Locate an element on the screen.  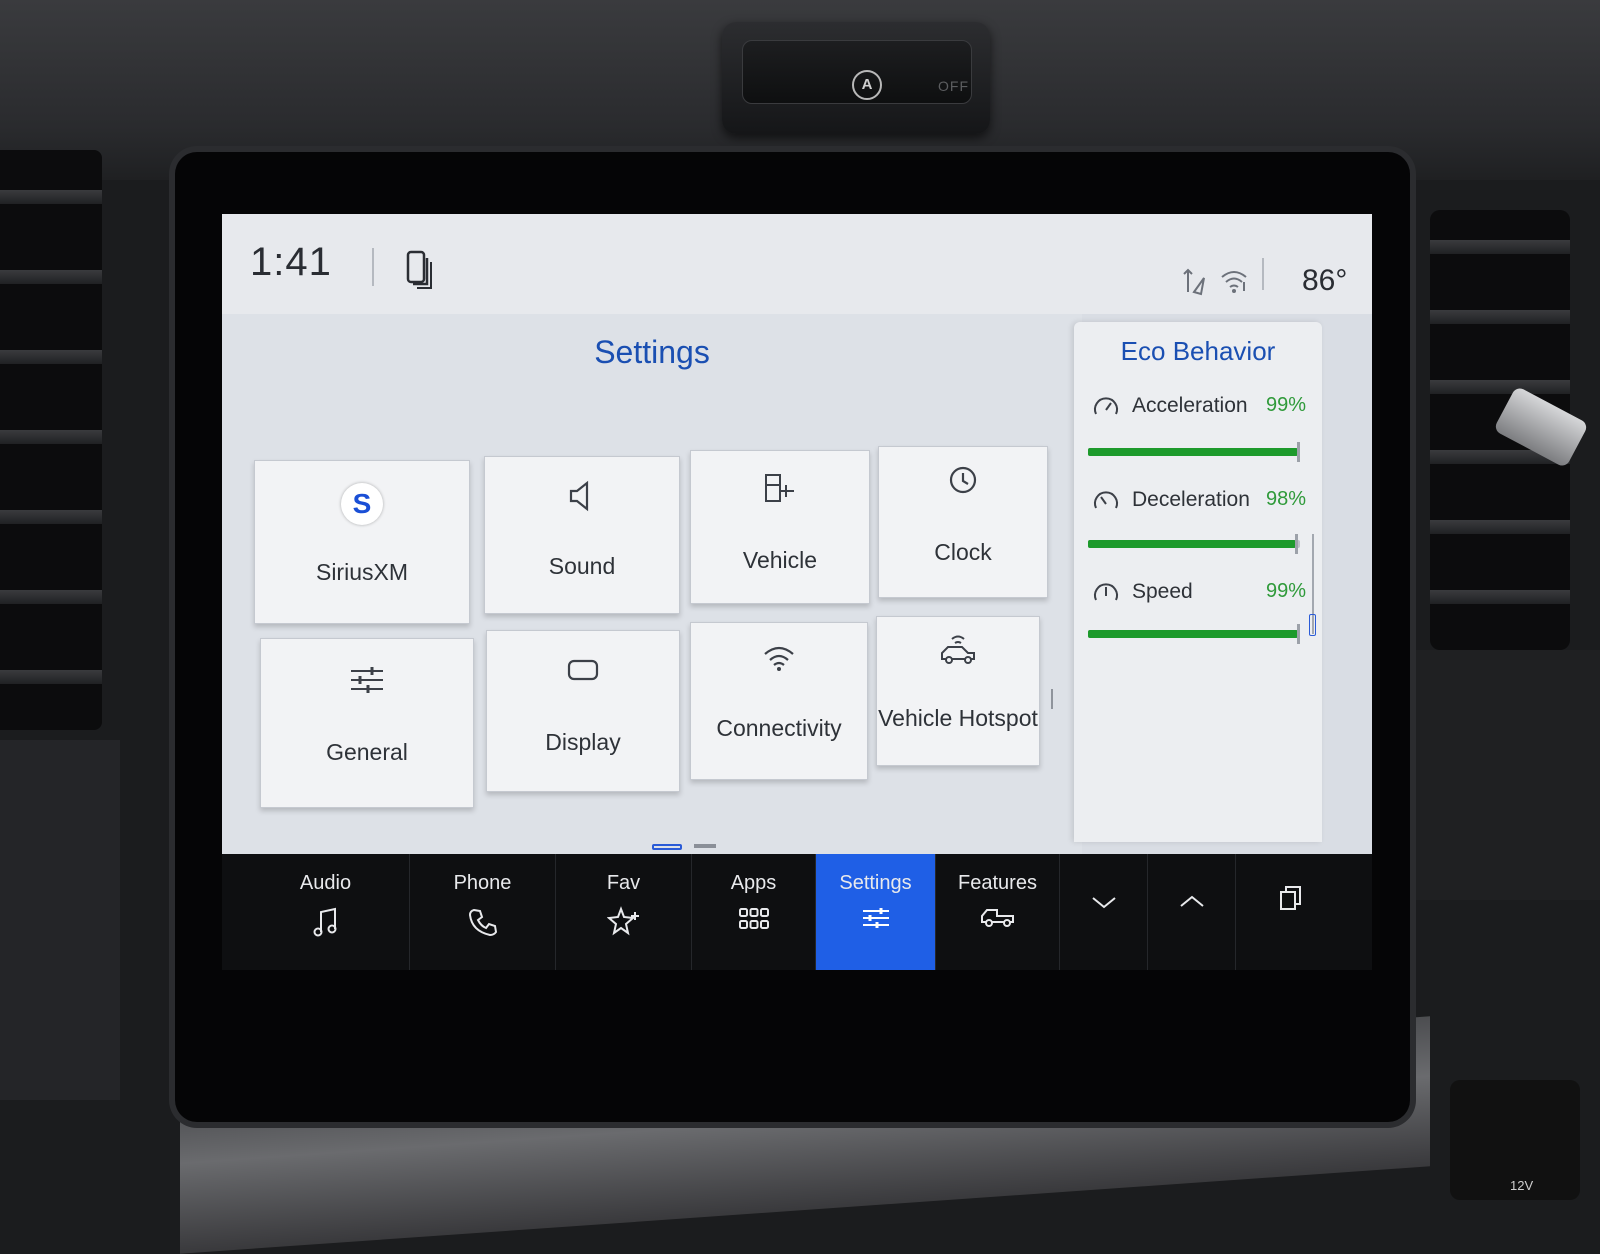
eco-scrollbar-thumb is located at coordinates (1312, 625).